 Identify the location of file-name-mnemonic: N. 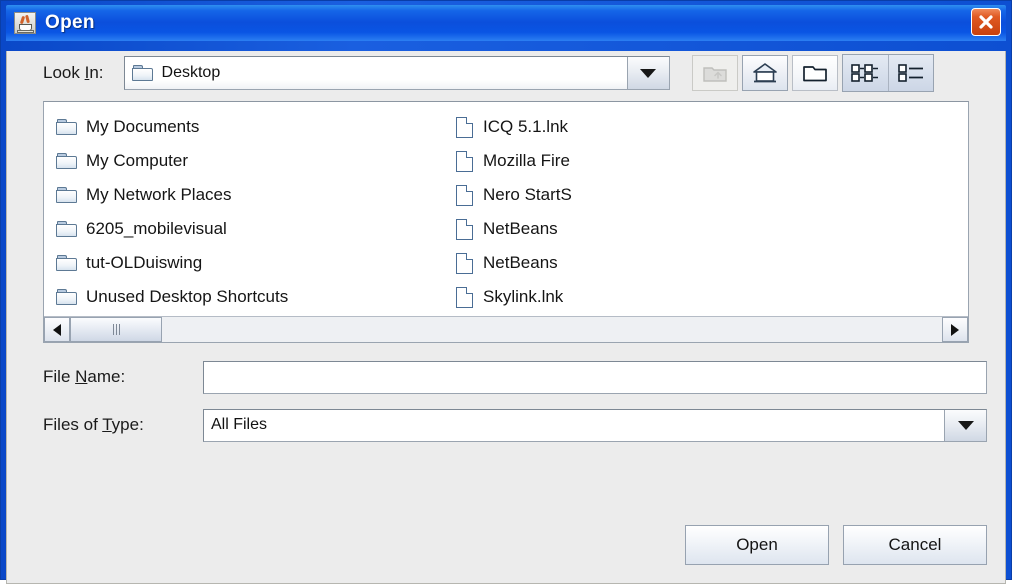
(81, 376).